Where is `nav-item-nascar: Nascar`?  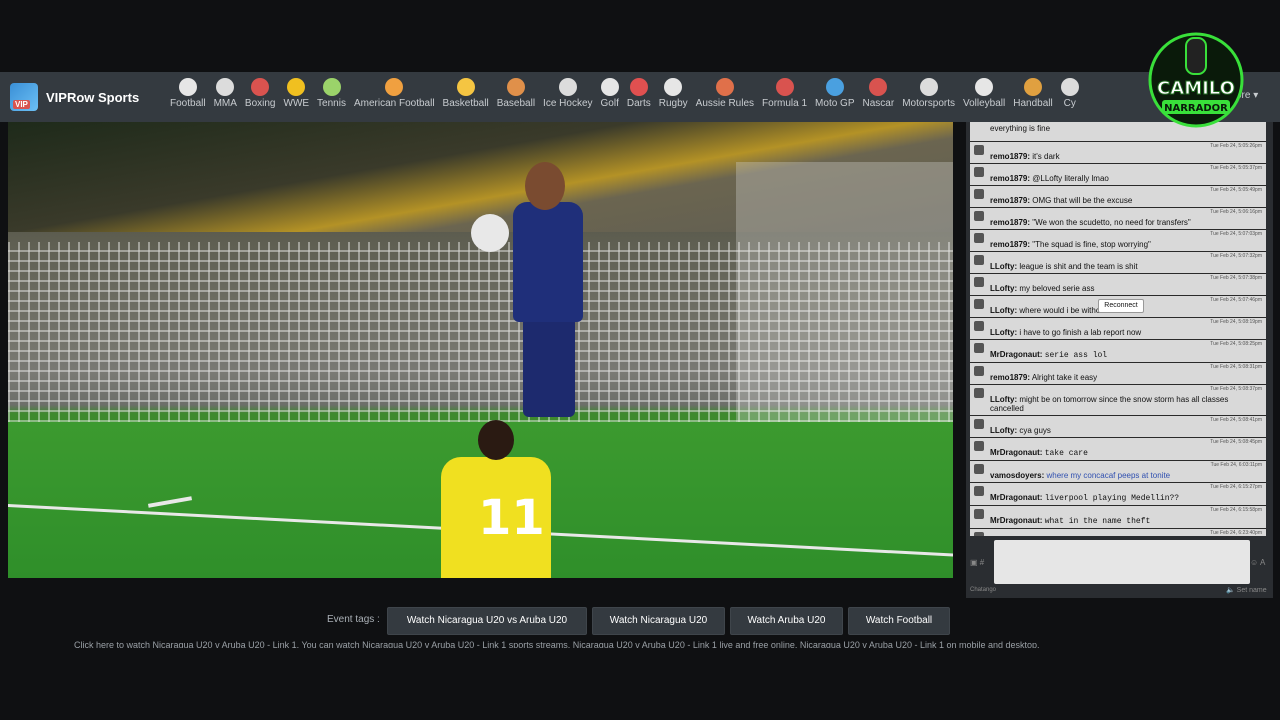 nav-item-nascar: Nascar is located at coordinates (879, 93).